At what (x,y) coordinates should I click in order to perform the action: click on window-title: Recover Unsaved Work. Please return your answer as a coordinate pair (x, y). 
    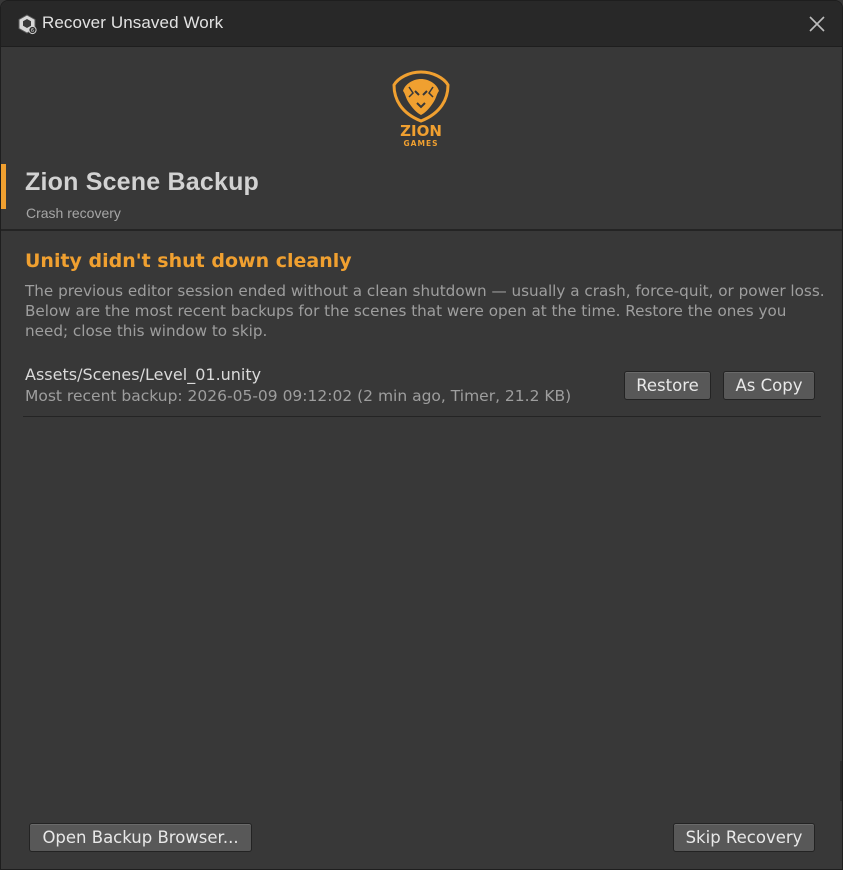
    Looking at the image, I should click on (133, 22).